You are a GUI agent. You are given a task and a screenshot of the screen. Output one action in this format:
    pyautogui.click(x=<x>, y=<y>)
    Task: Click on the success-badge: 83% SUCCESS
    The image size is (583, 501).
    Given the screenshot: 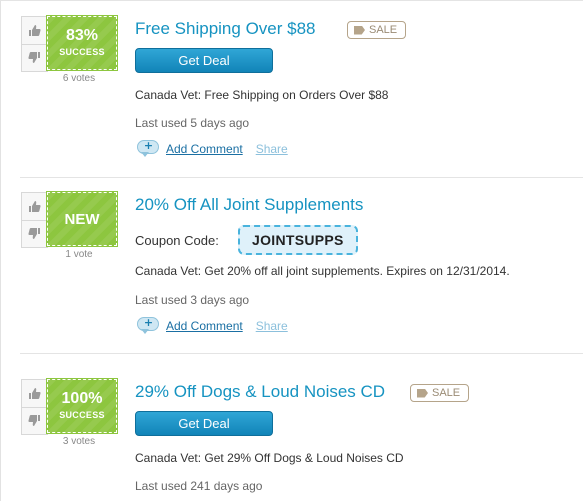 What is the action you would take?
    pyautogui.click(x=82, y=43)
    